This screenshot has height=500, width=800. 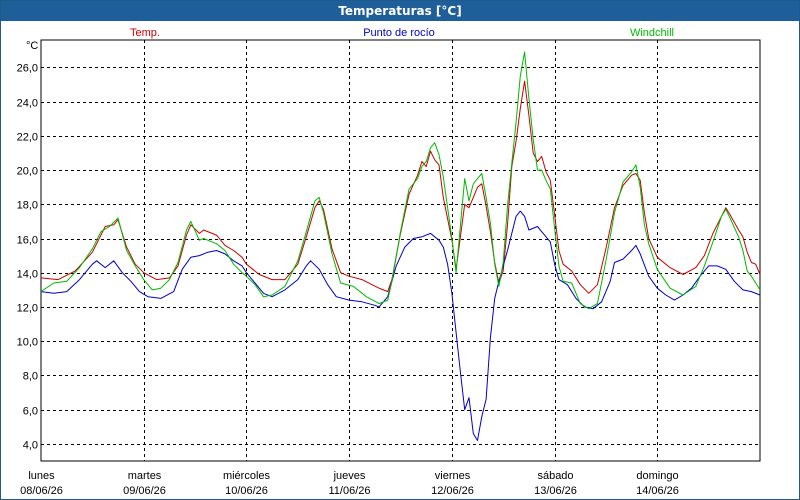 What do you see at coordinates (27, 275) in the screenshot?
I see `y-tick-label: 14,0` at bounding box center [27, 275].